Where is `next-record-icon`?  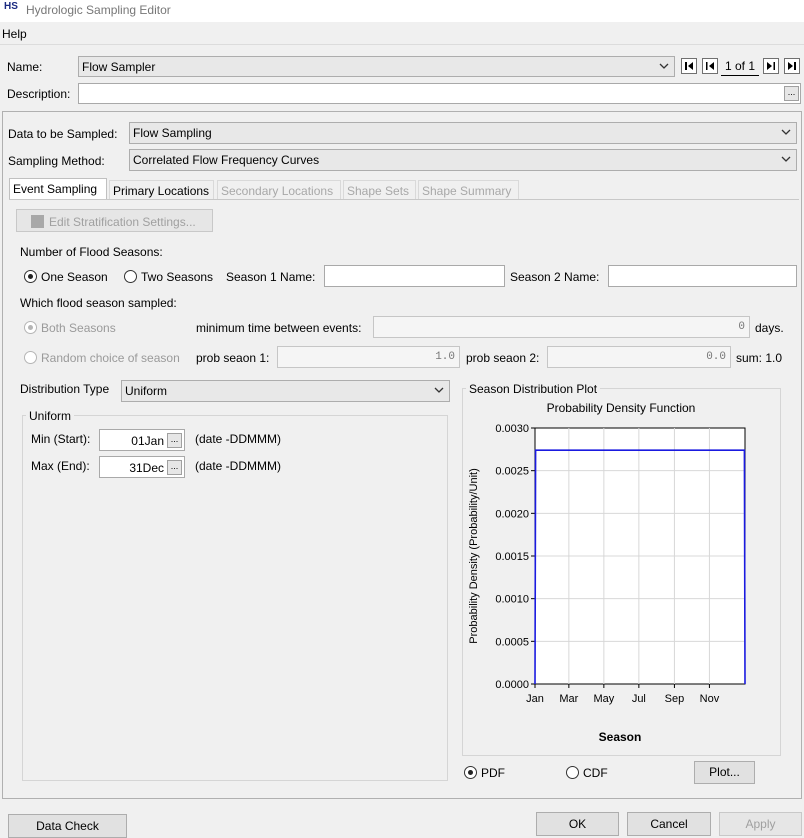 next-record-icon is located at coordinates (771, 66).